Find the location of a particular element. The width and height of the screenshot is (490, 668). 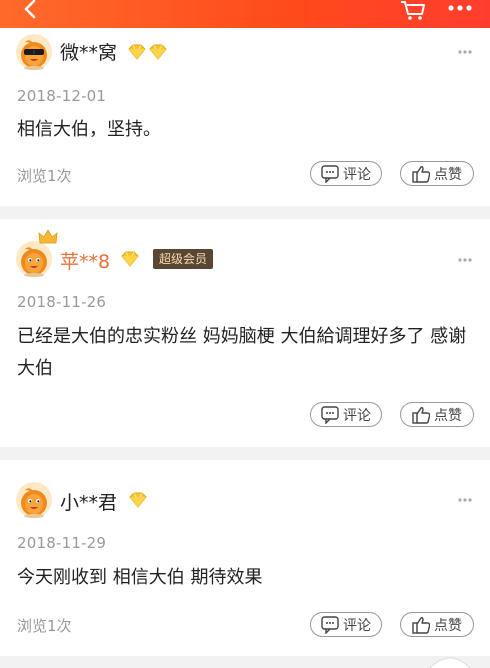

top-nav-bar is located at coordinates (245, 14).